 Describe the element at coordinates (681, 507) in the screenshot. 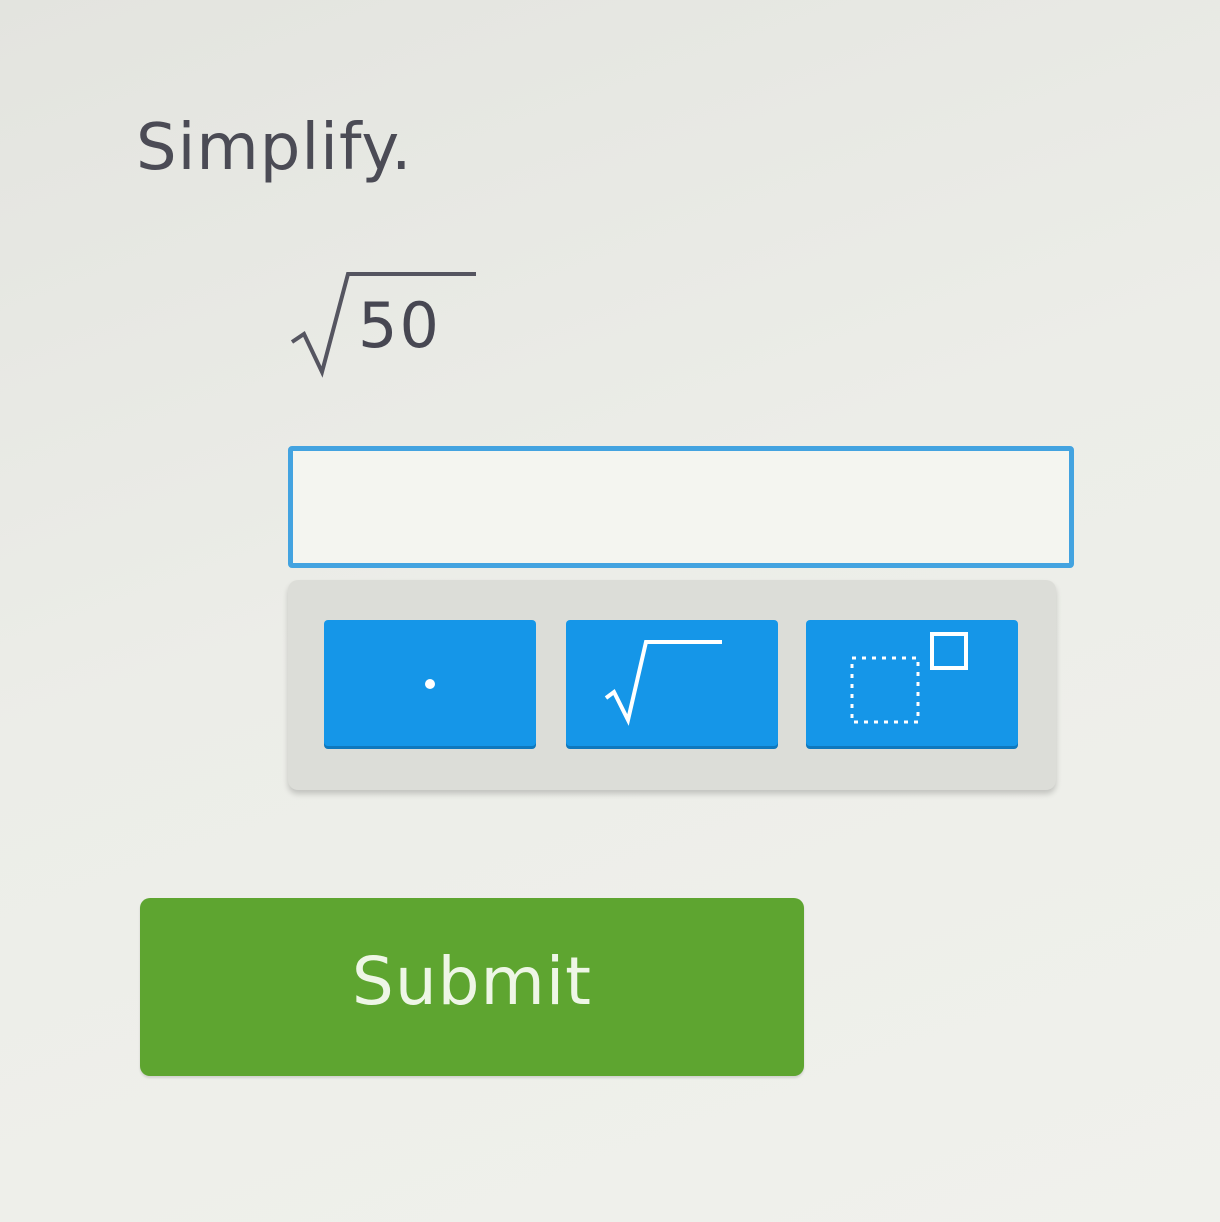

I see `answer-input` at that location.